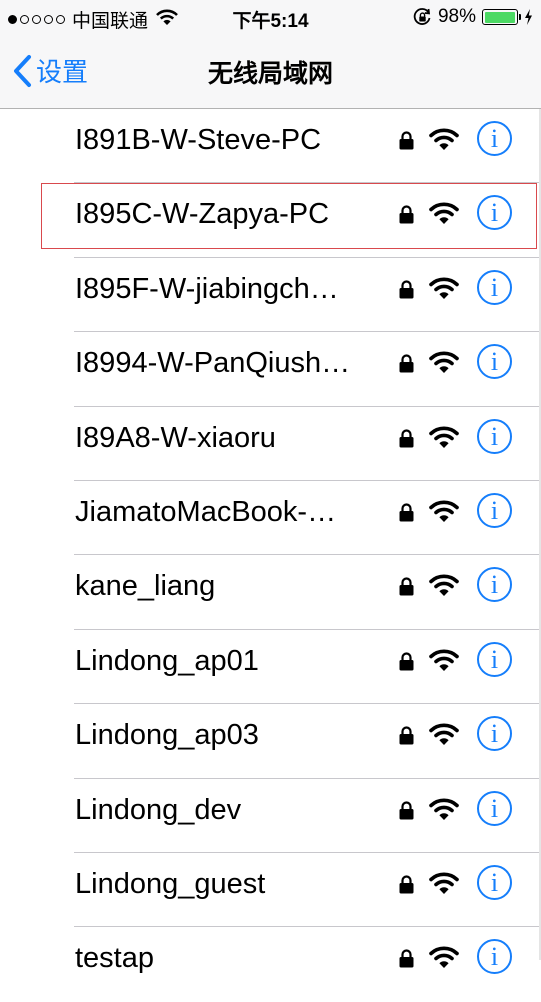 The height and width of the screenshot is (1002, 541). Describe the element at coordinates (114, 958) in the screenshot. I see `network-ssid: testap` at that location.